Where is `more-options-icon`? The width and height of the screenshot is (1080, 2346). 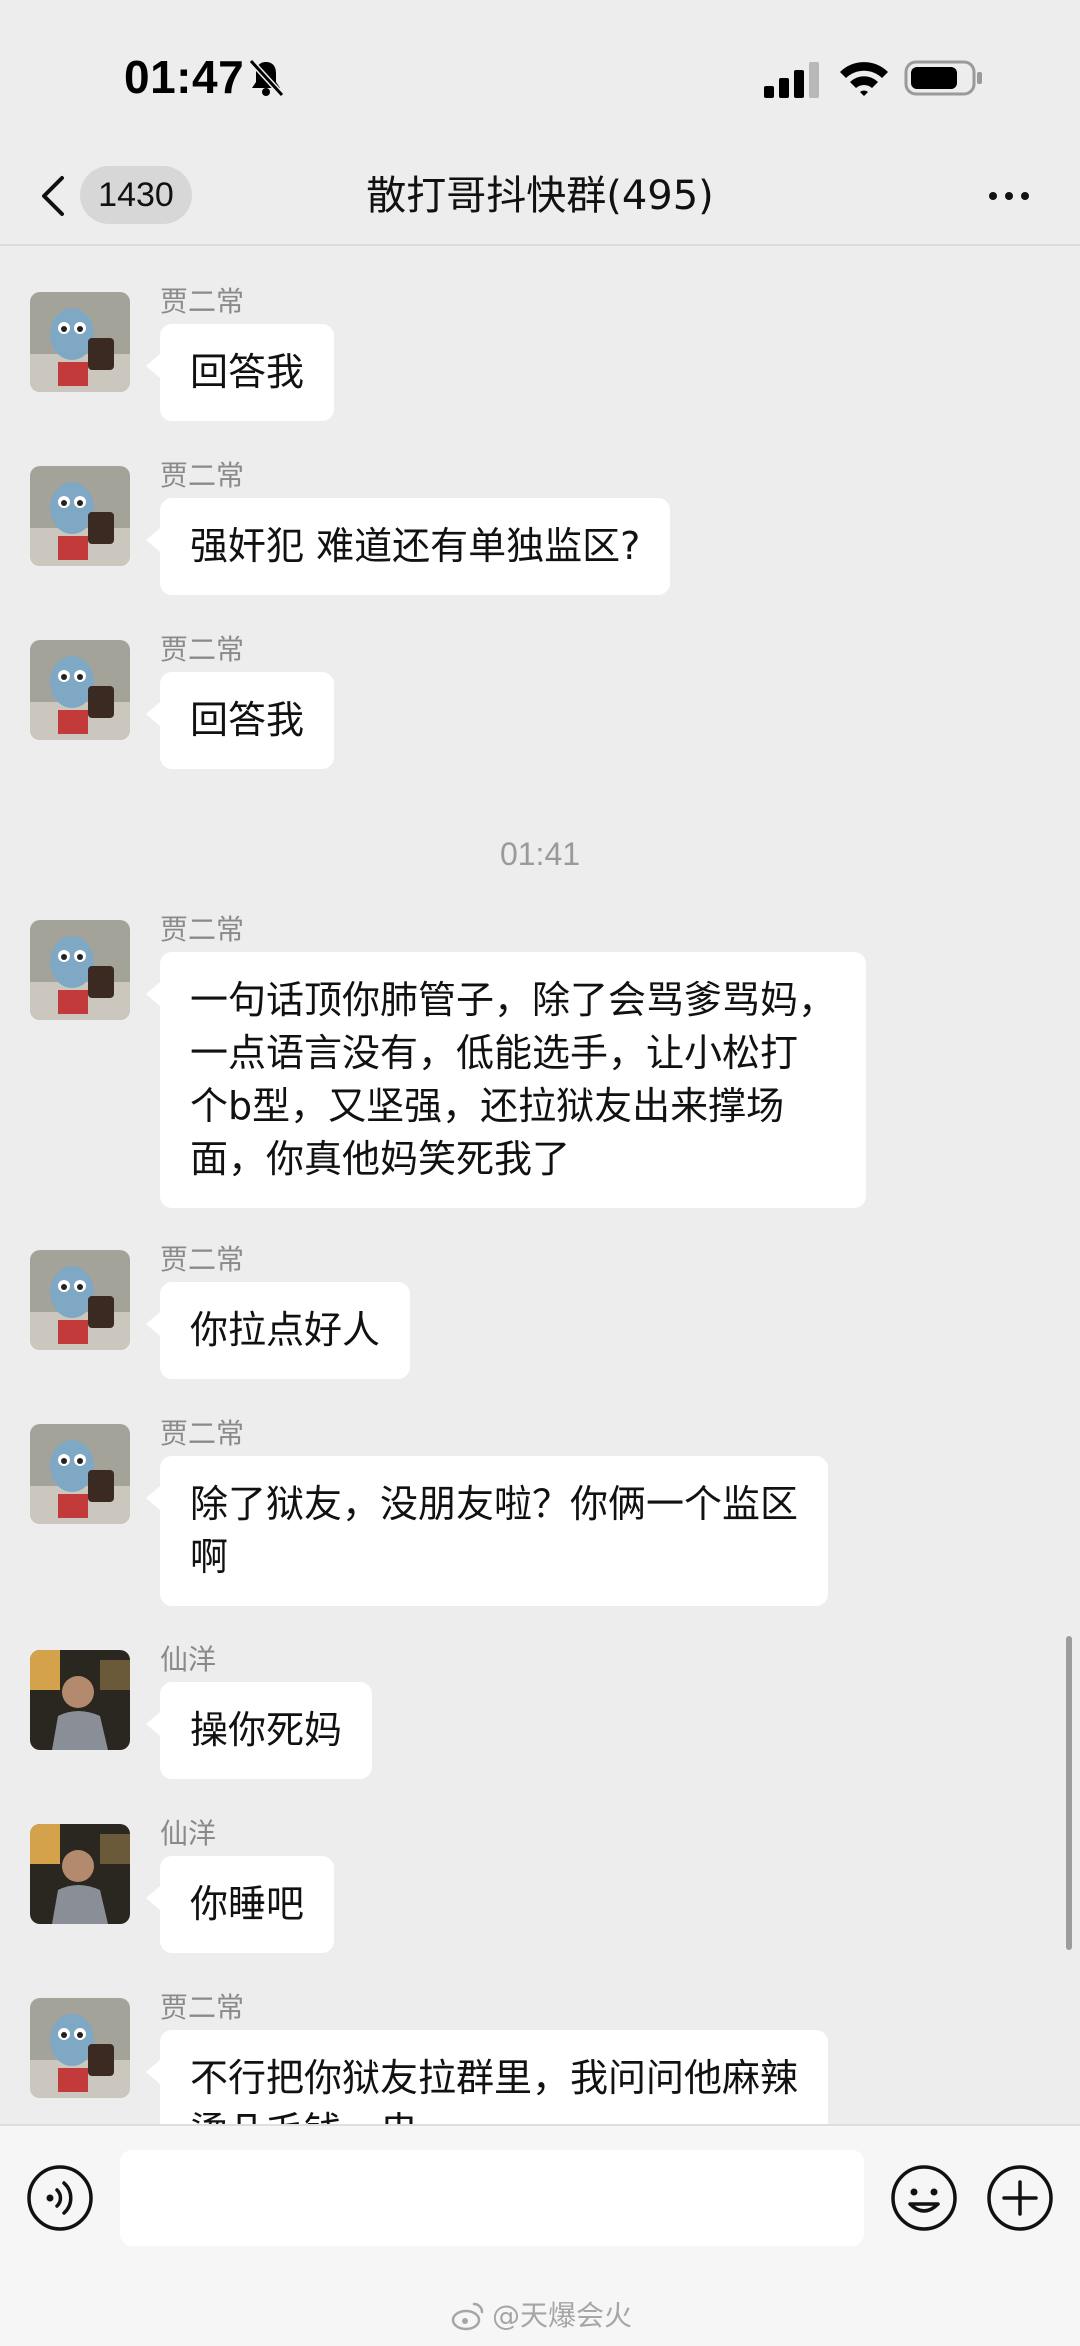
more-options-icon is located at coordinates (1009, 196).